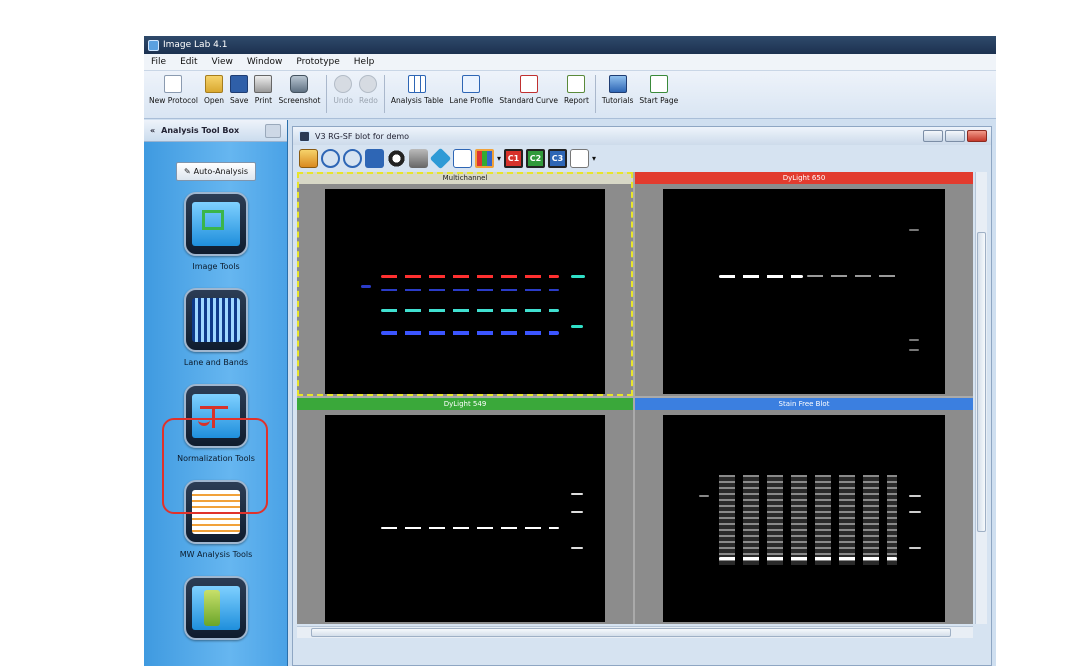 The image size is (1080, 666). I want to click on normalization-highlight-box, so click(215, 466).